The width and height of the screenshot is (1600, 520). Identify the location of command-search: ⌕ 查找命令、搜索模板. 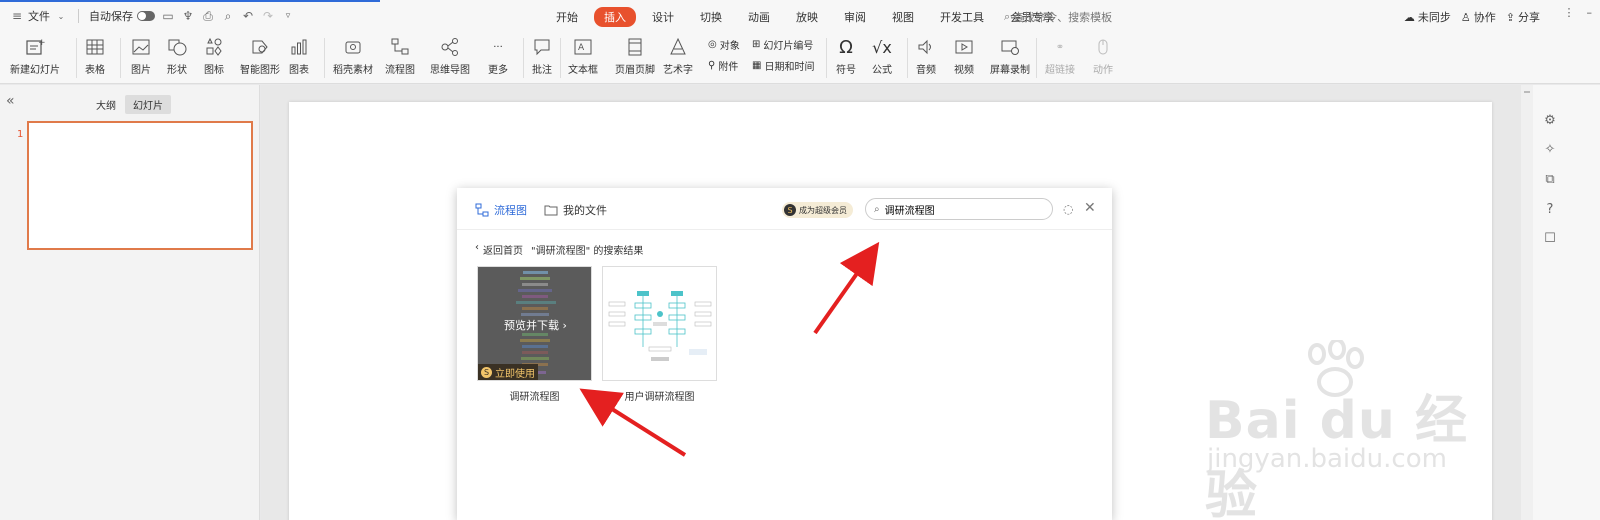
(1058, 17).